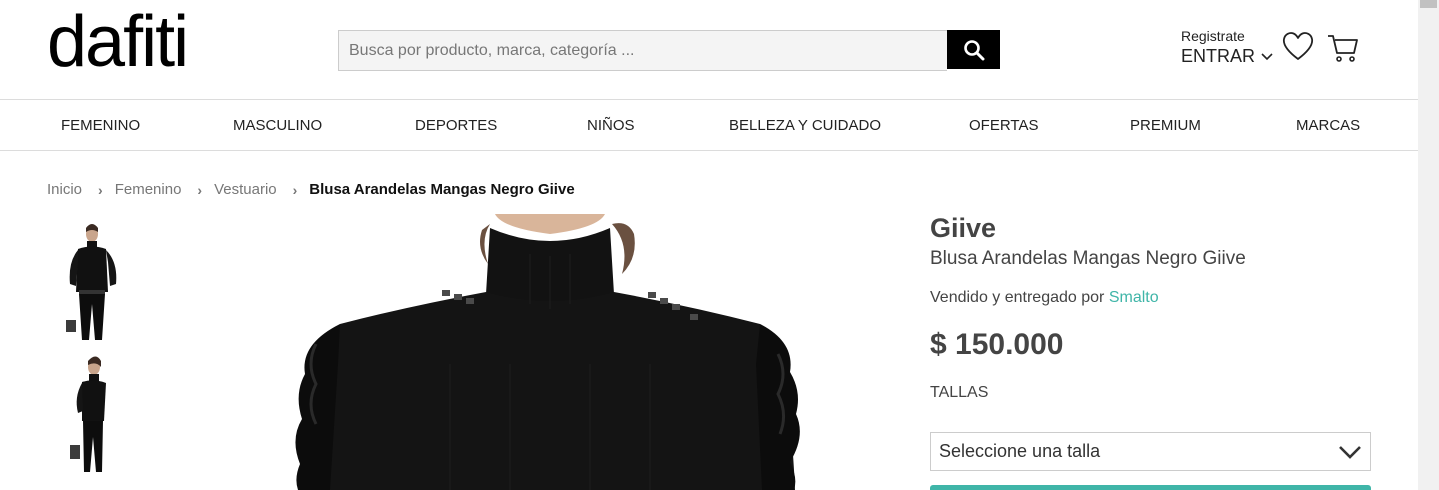 The width and height of the screenshot is (1439, 490). I want to click on seller-info: Vendido y entregado por Smalto, so click(1044, 298).